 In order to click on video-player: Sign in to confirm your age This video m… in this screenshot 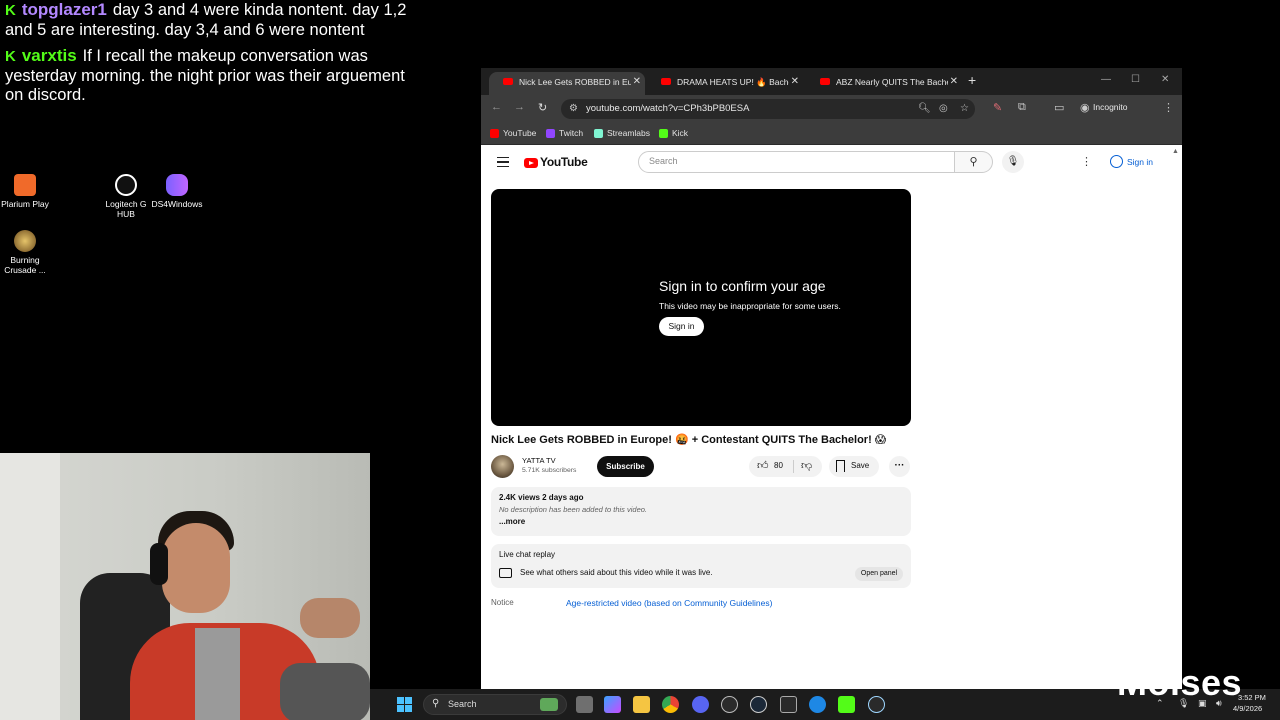, I will do `click(701, 307)`.